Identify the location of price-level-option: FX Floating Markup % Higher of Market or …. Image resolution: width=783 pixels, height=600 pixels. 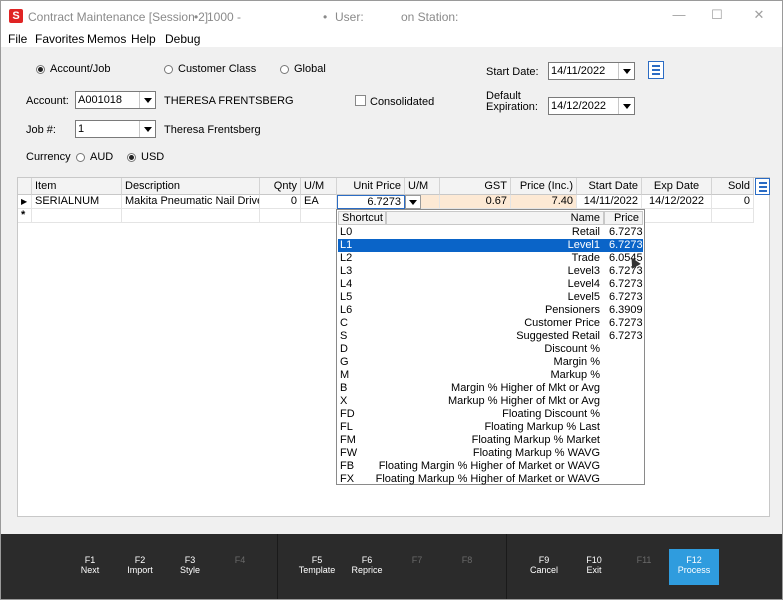
(490, 479).